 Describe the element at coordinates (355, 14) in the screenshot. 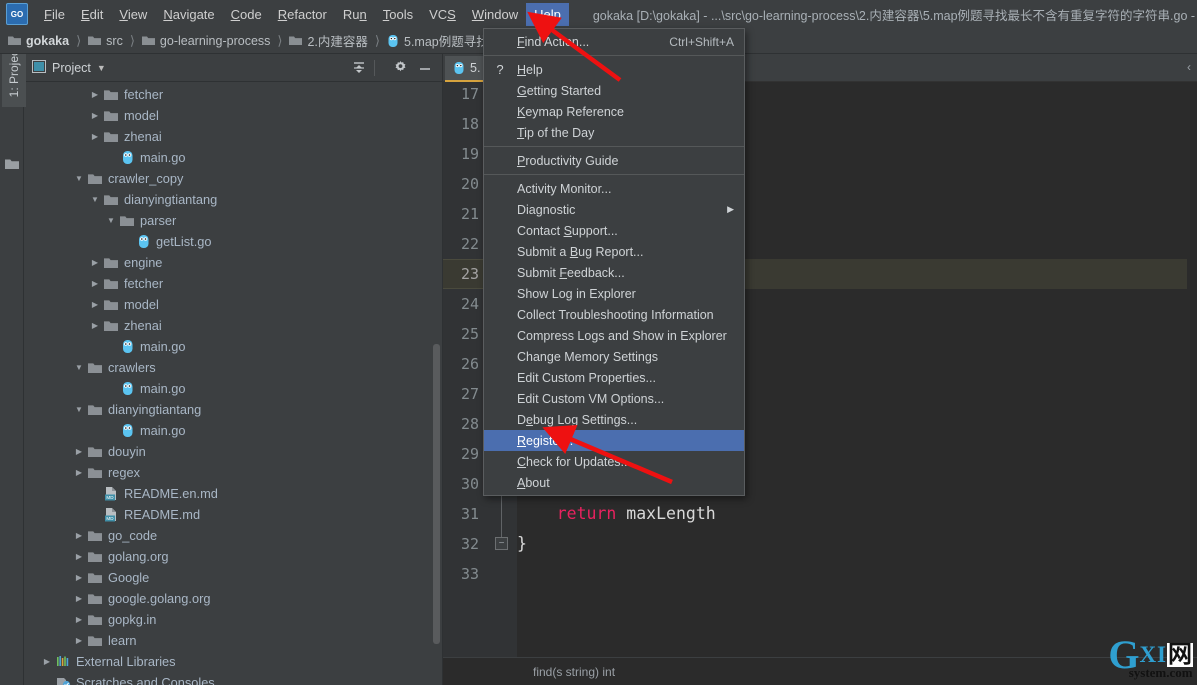

I see `menu-run: Run` at that location.